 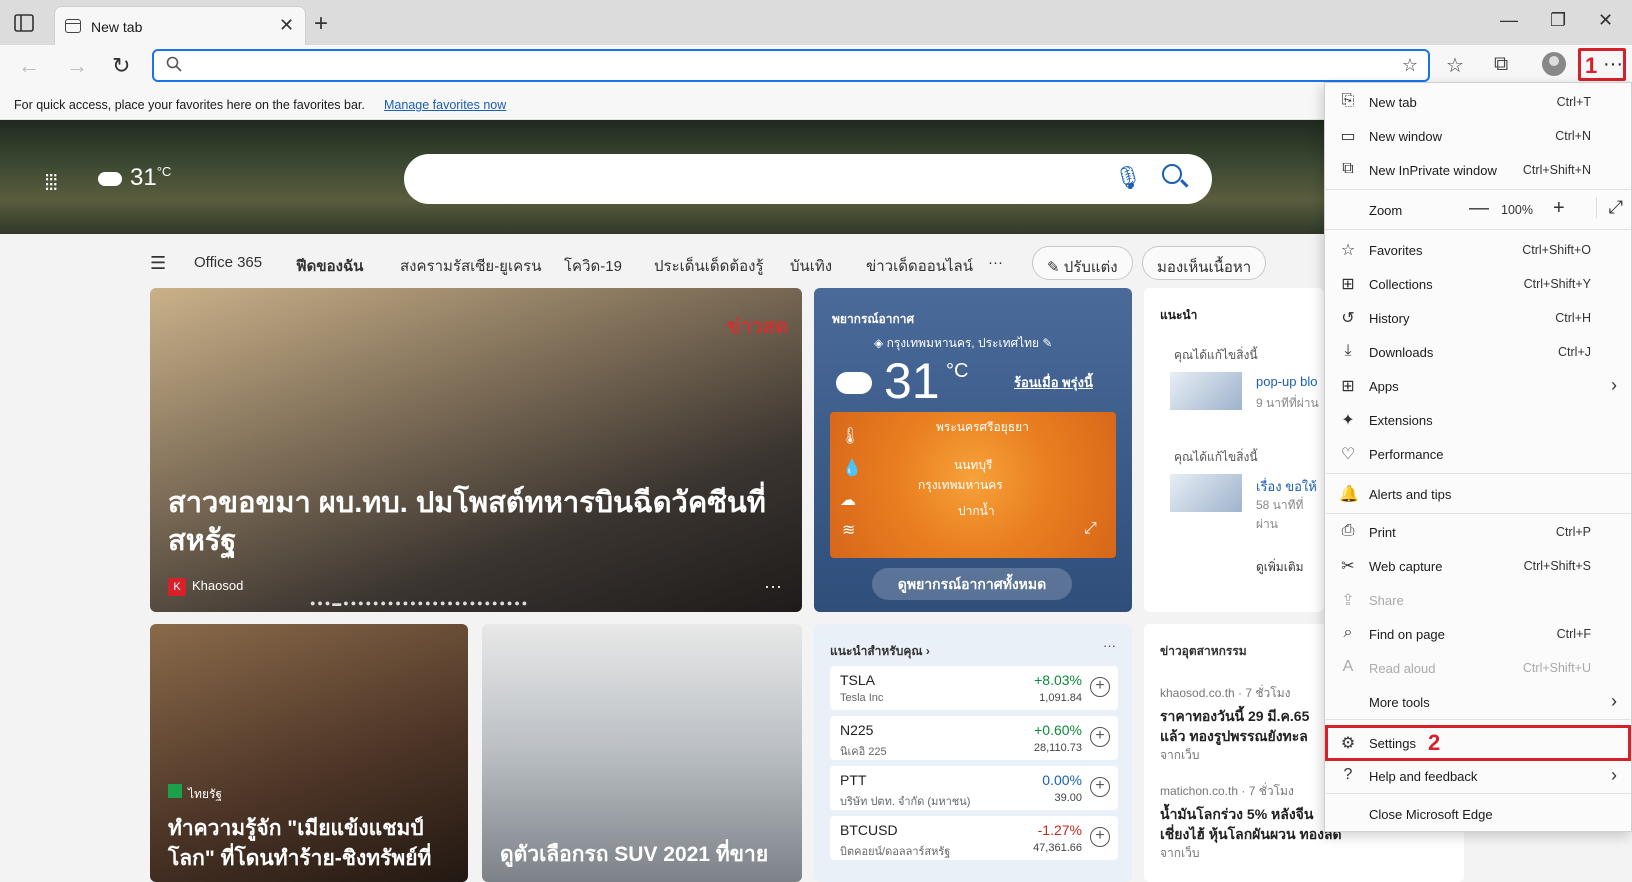 I want to click on print-icon: ⎙, so click(x=1348, y=530).